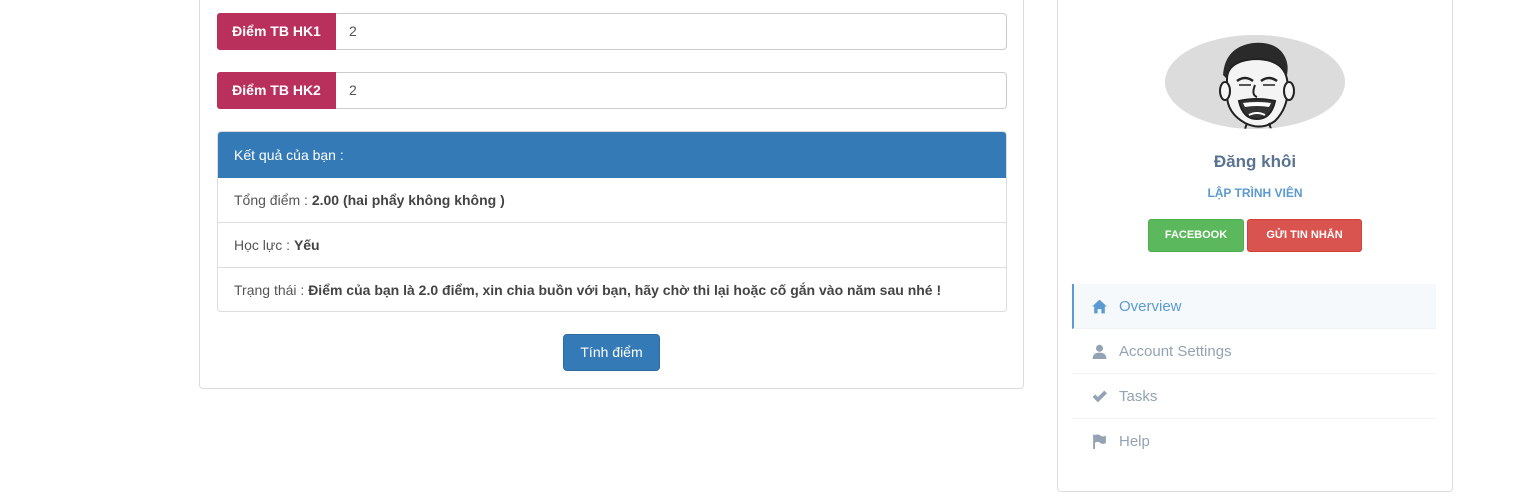 The height and width of the screenshot is (503, 1535). I want to click on user-icon, so click(1099, 351).